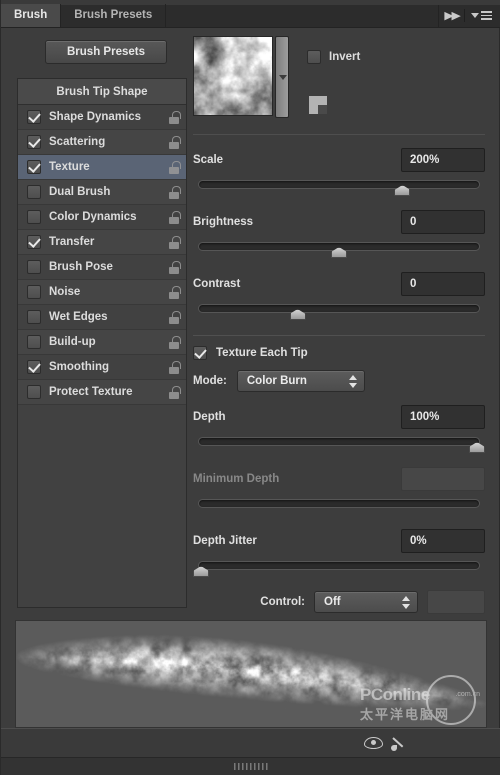  Describe the element at coordinates (81, 267) in the screenshot. I see `option-label: Brush Pose` at that location.